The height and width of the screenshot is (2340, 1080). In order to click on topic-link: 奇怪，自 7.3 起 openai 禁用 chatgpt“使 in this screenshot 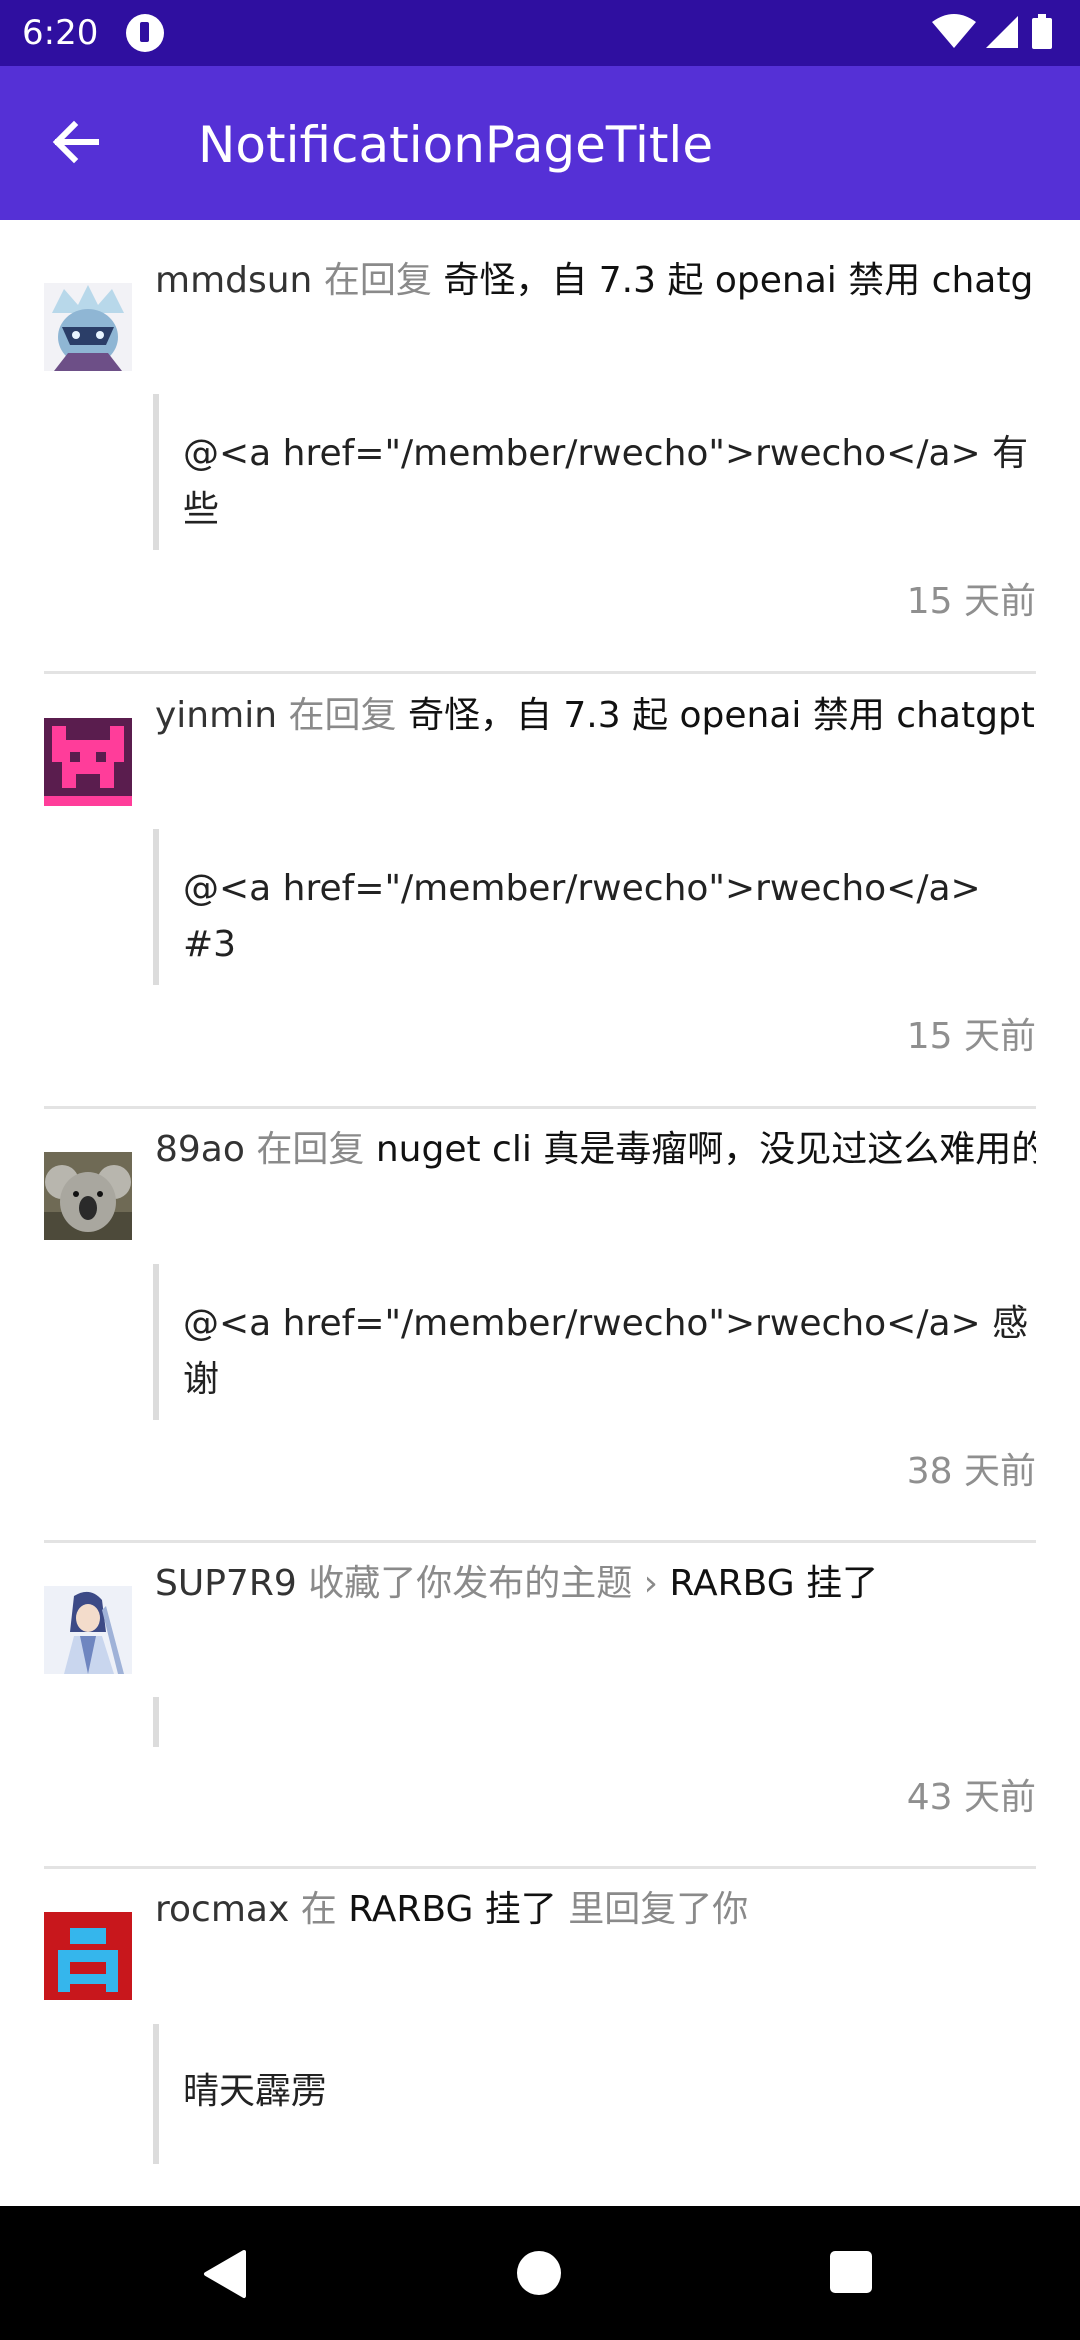, I will do `click(722, 715)`.